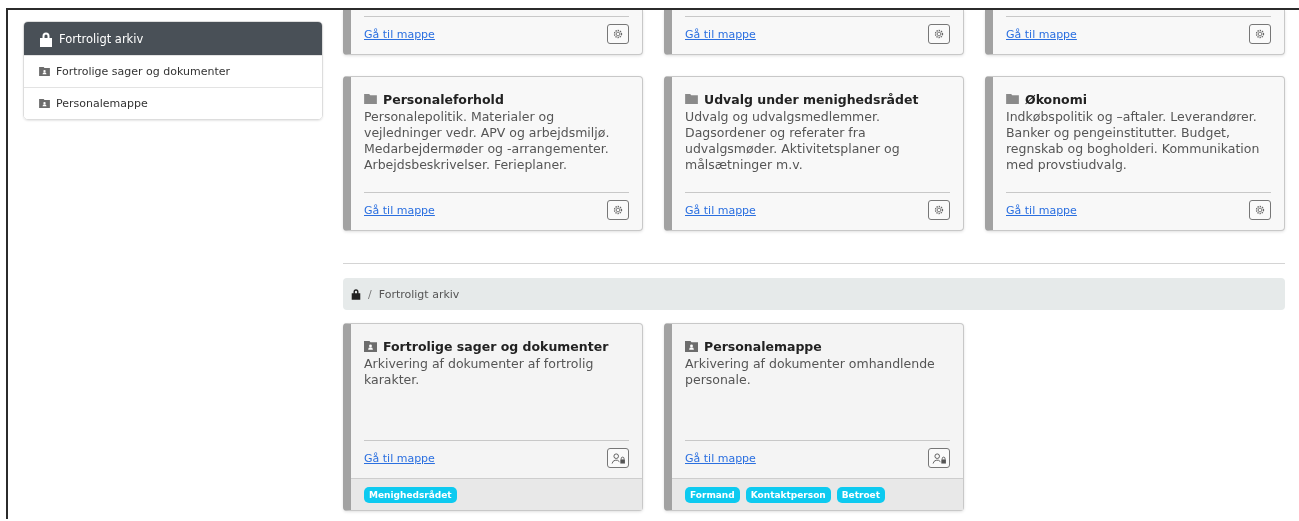  What do you see at coordinates (101, 38) in the screenshot?
I see `sidebar-title: Fortroligt arkiv` at bounding box center [101, 38].